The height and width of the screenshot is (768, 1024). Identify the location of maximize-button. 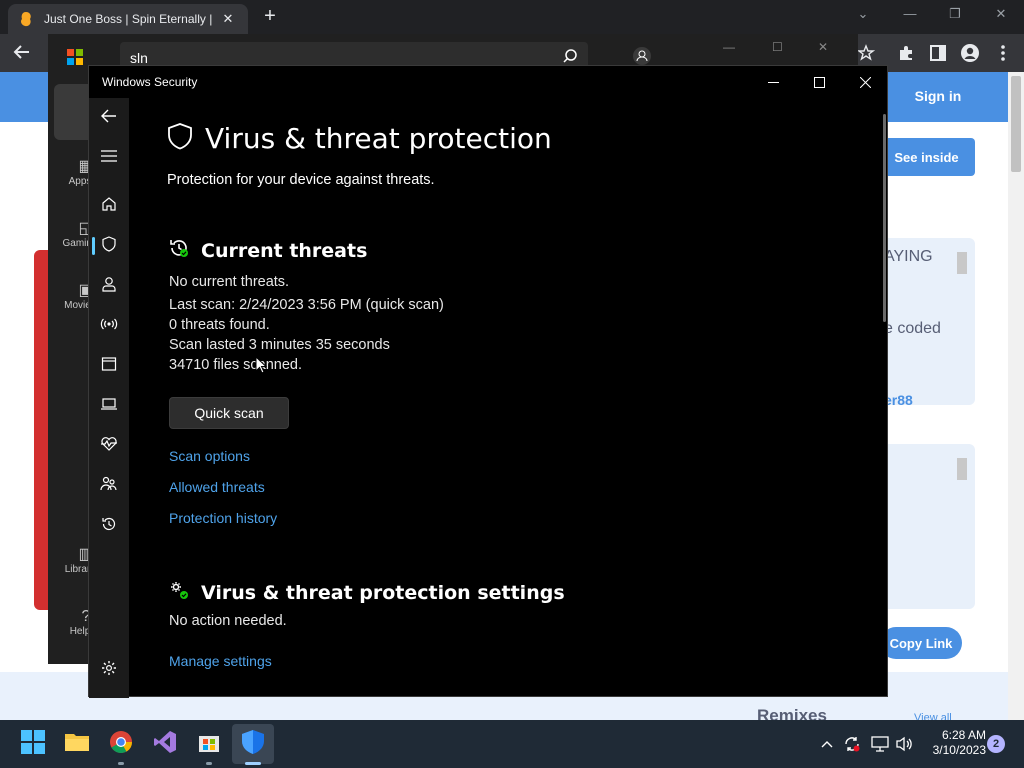
(819, 82).